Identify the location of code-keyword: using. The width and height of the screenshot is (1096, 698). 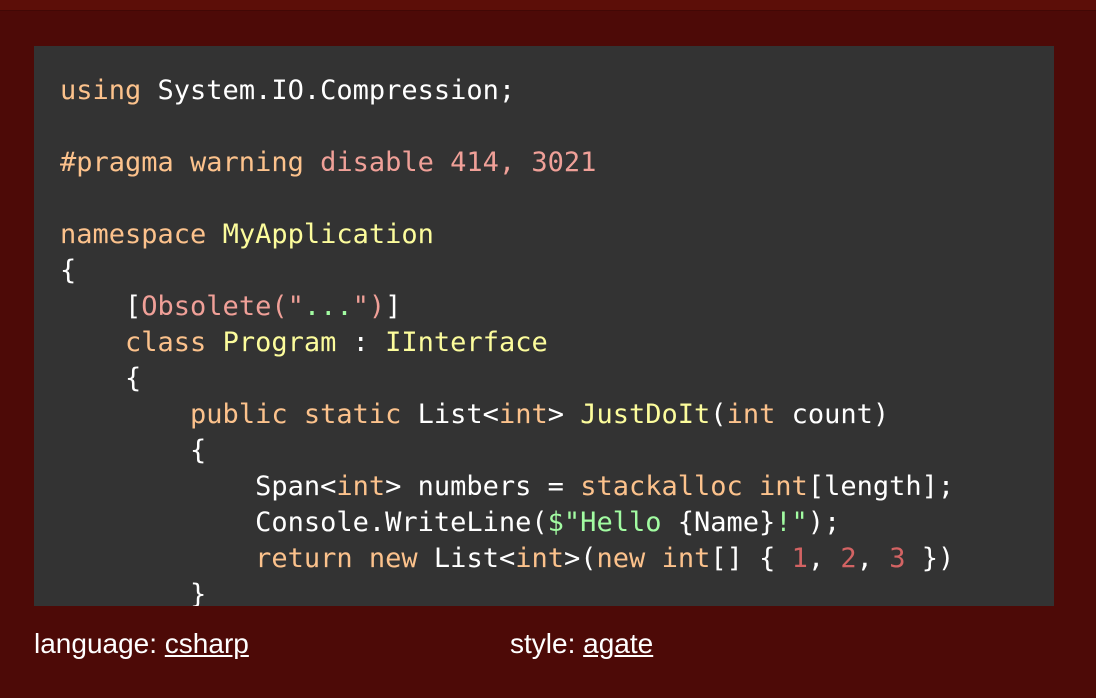
(101, 90).